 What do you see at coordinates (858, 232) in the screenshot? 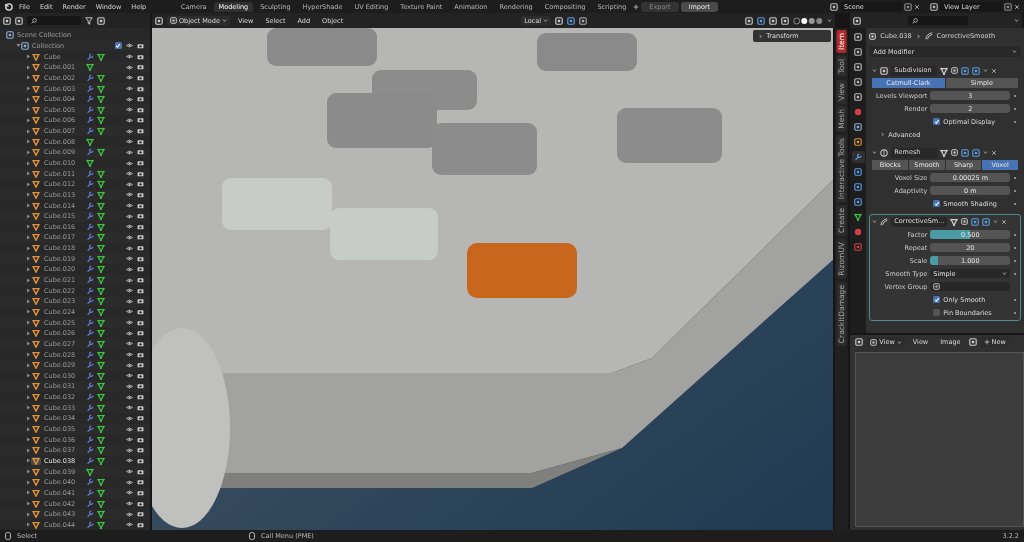
I see `sphere-icon` at bounding box center [858, 232].